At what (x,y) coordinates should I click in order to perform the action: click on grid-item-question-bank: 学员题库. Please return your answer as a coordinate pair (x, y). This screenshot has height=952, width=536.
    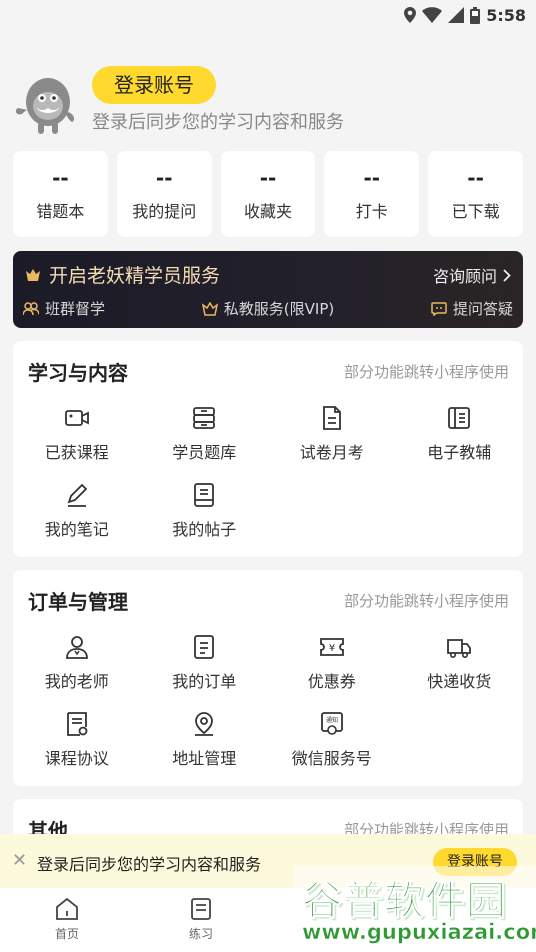
    Looking at the image, I should click on (205, 439).